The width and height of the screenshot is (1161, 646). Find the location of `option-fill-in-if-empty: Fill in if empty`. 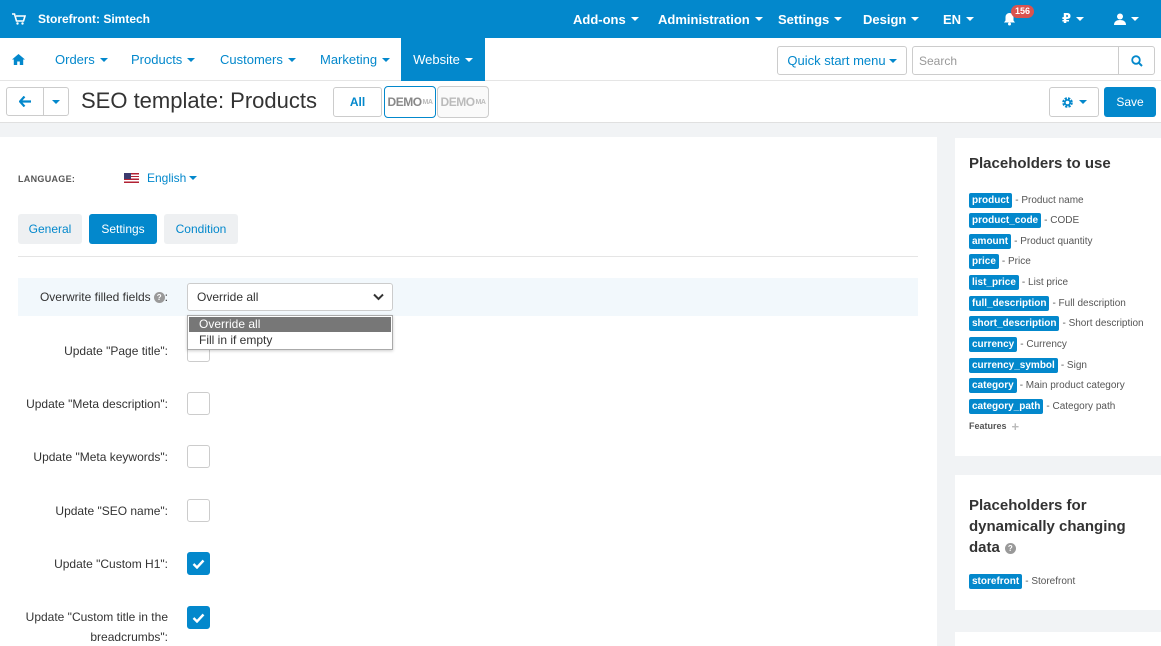

option-fill-in-if-empty: Fill in if empty is located at coordinates (290, 340).